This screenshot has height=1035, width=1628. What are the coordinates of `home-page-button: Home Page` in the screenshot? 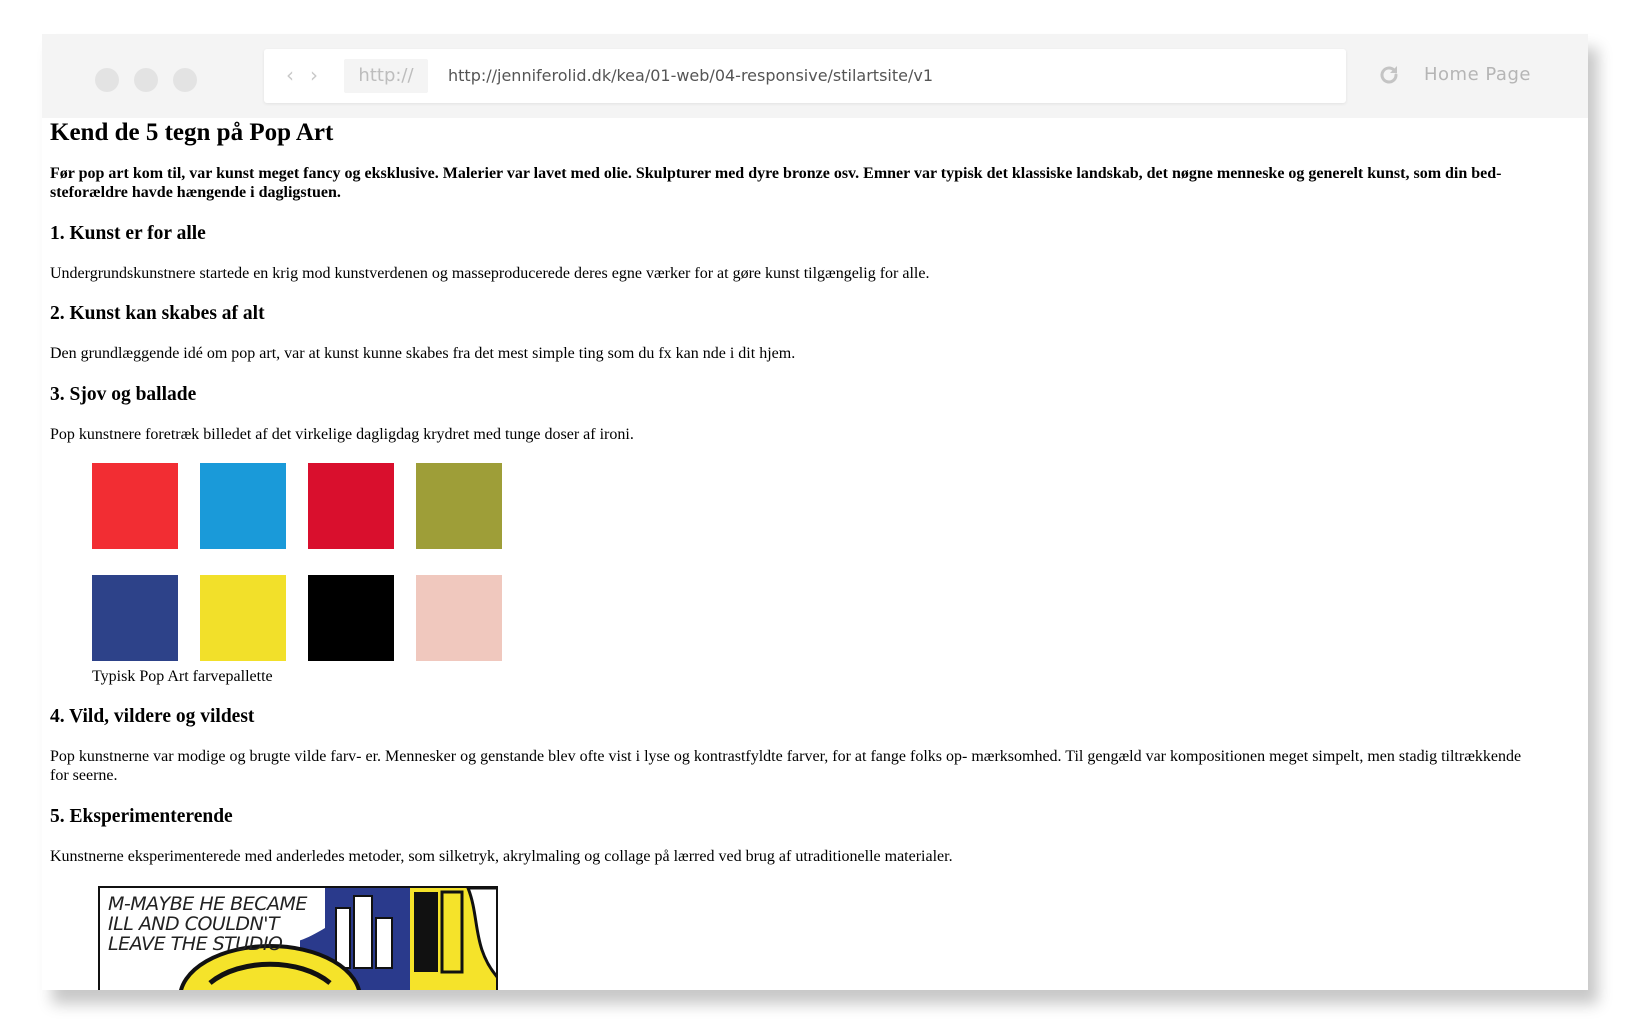 It's located at (1477, 75).